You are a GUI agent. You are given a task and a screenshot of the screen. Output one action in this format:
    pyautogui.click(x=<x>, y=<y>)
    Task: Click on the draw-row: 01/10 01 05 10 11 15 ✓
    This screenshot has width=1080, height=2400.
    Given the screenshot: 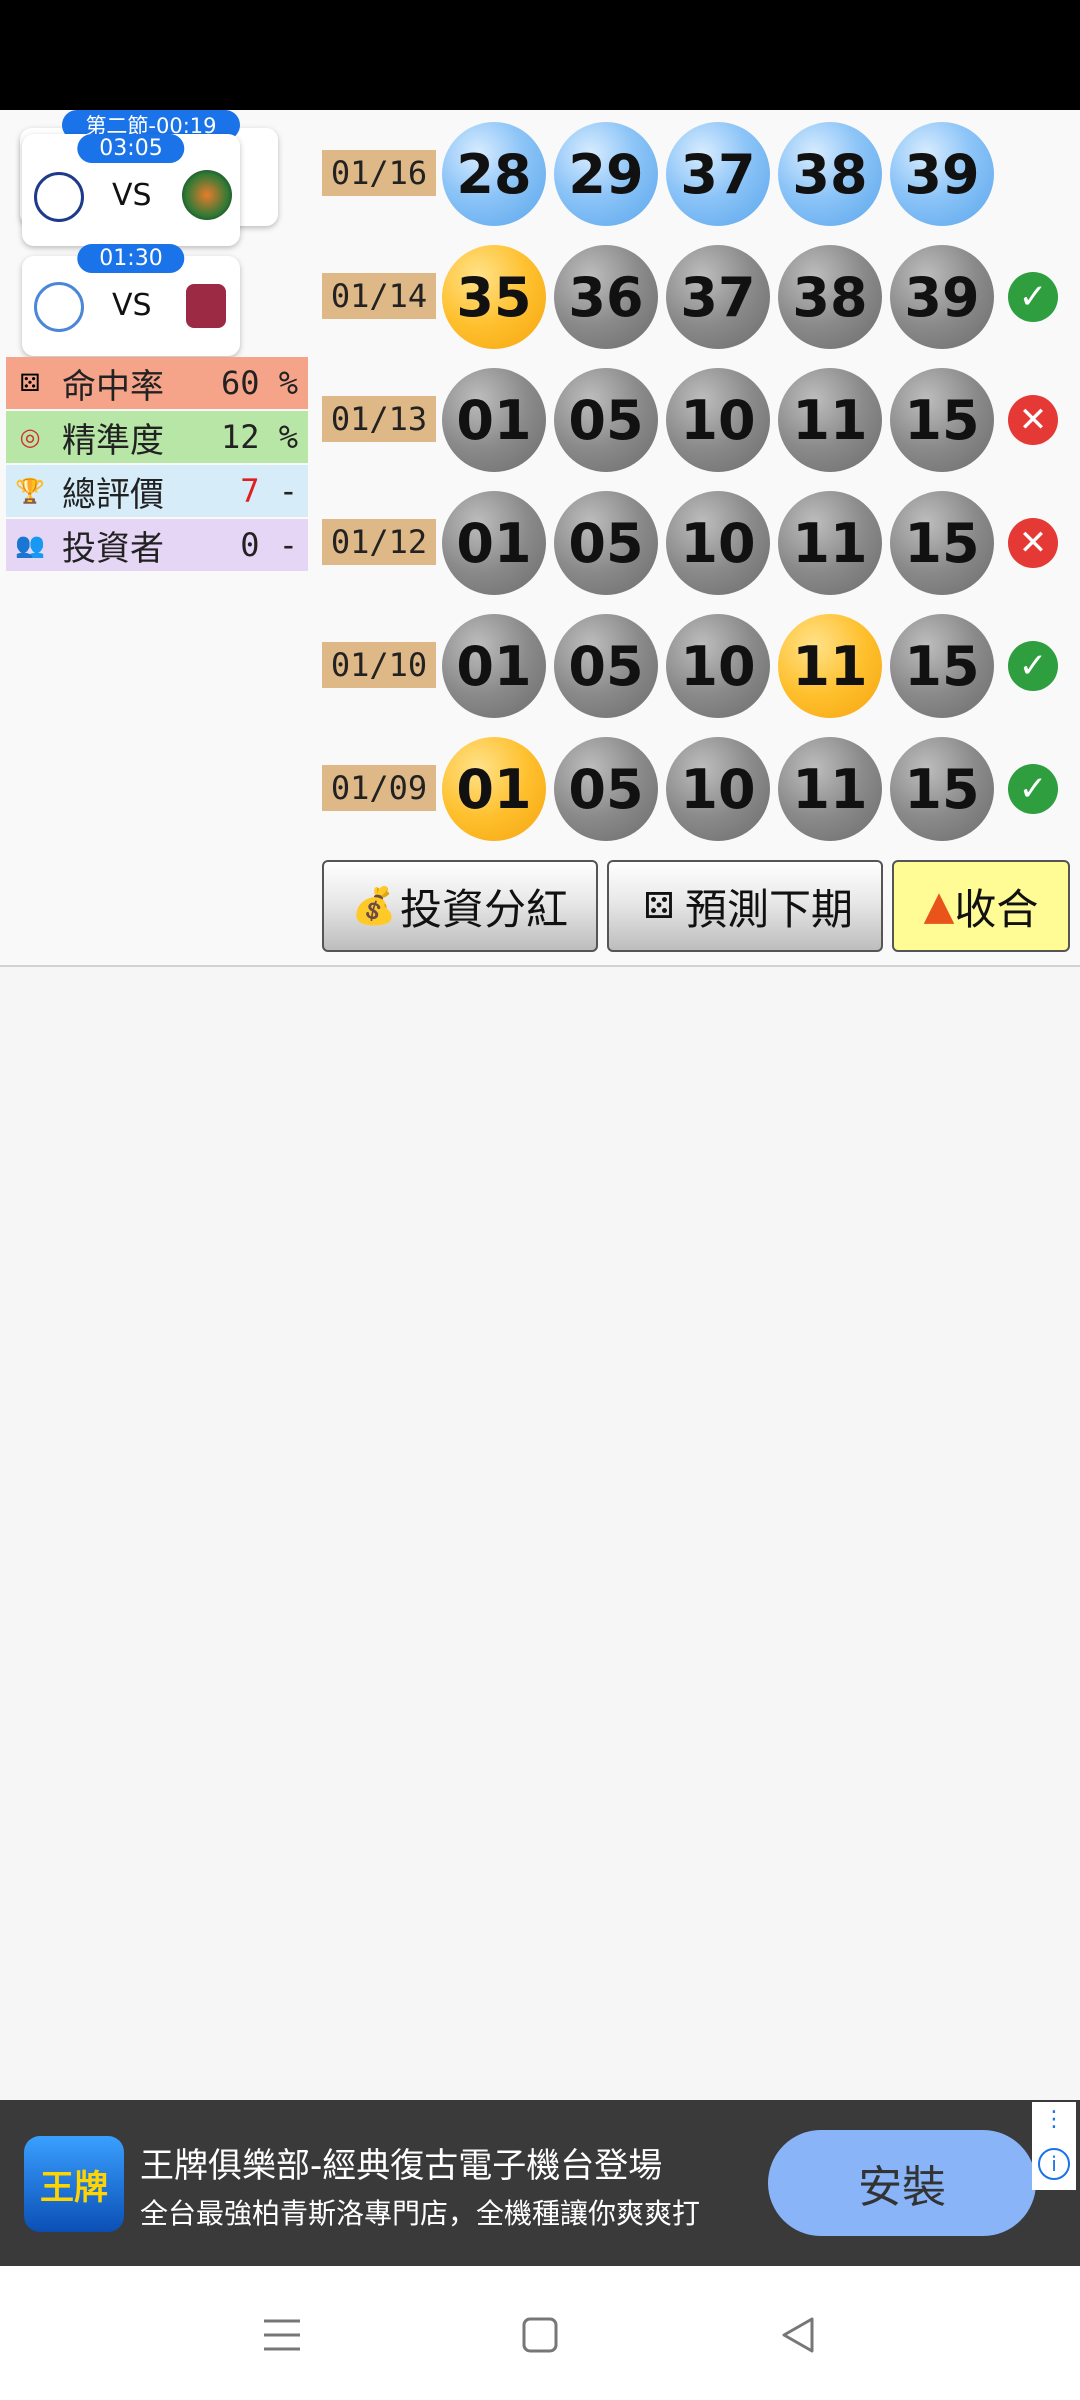 What is the action you would take?
    pyautogui.click(x=692, y=666)
    